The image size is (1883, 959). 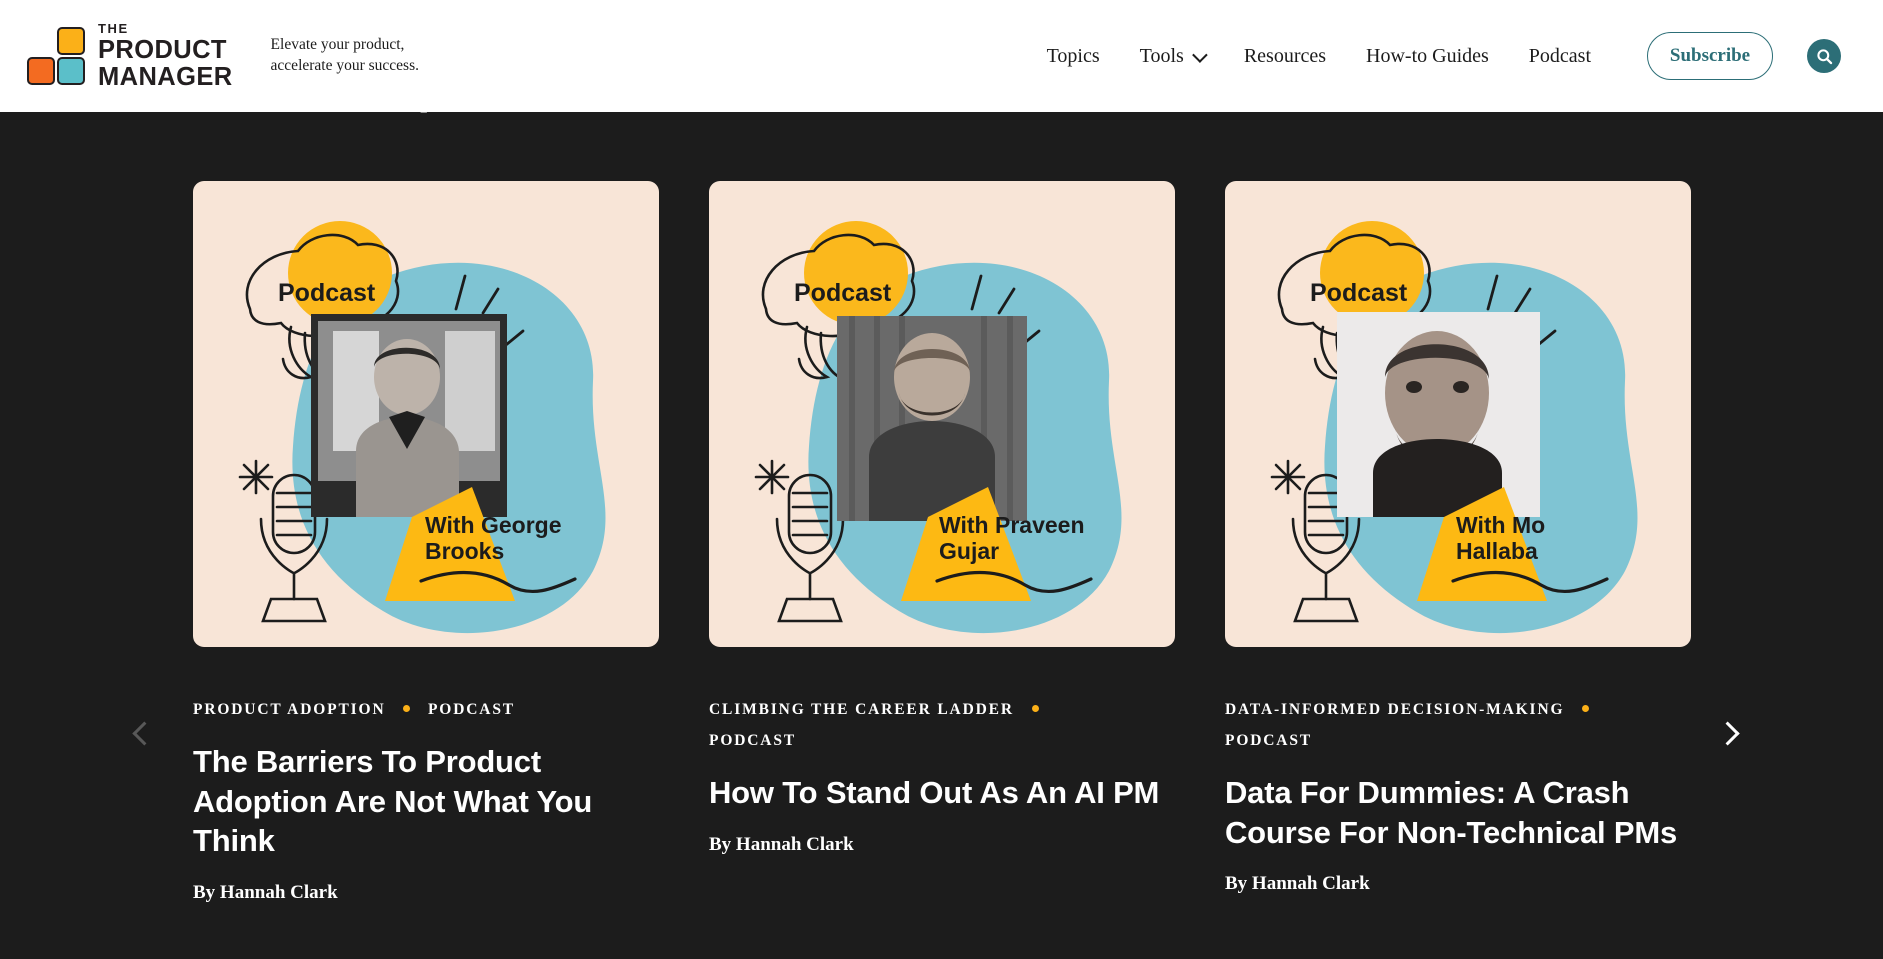 What do you see at coordinates (1458, 725) in the screenshot?
I see `card-categories: DATA-INFORMED DECISION-MAKING PODCAST` at bounding box center [1458, 725].